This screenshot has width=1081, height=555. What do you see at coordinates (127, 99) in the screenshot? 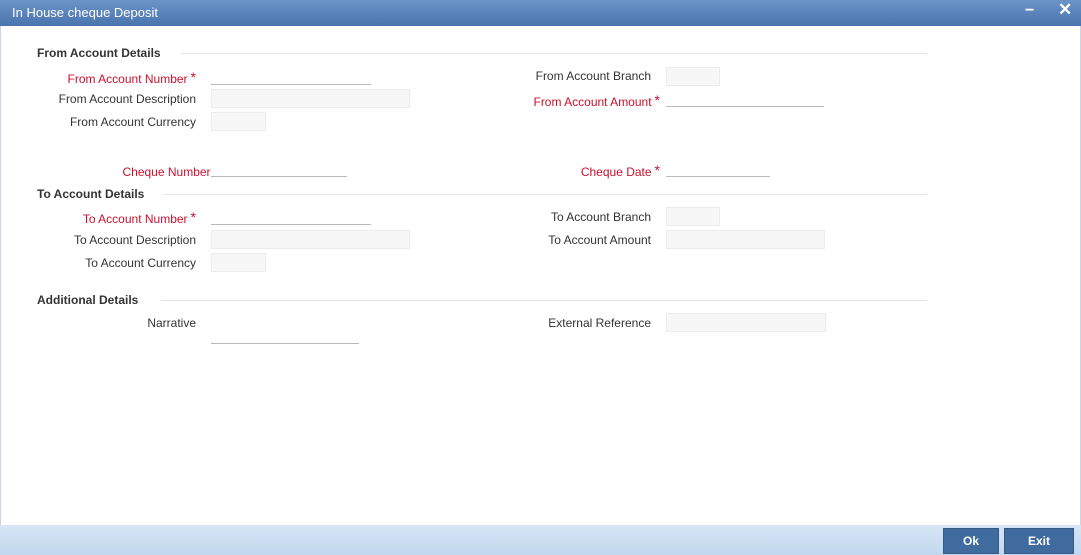
I see `from-account-description-label: From Account Description` at bounding box center [127, 99].